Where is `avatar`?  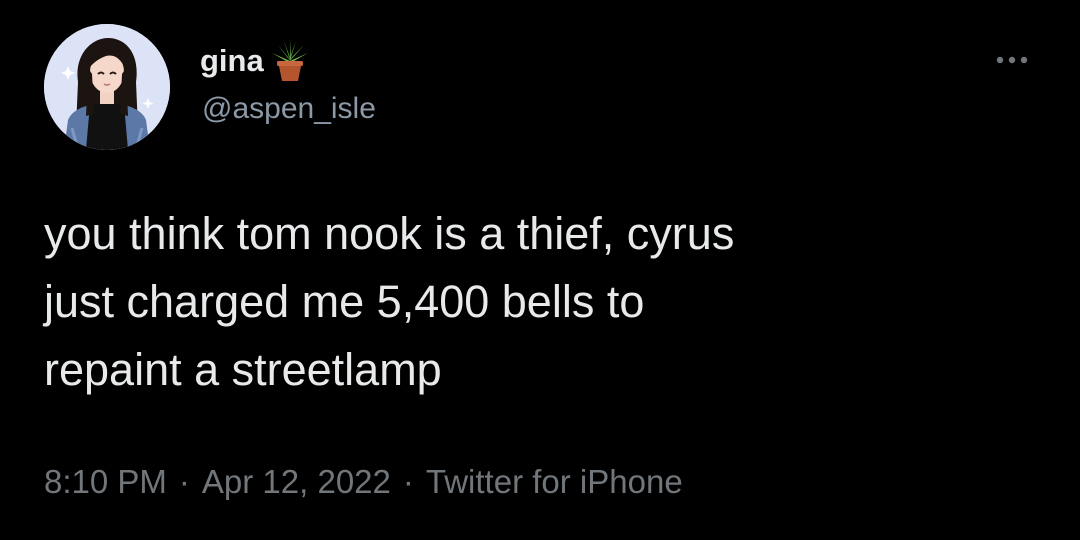
avatar is located at coordinates (107, 87).